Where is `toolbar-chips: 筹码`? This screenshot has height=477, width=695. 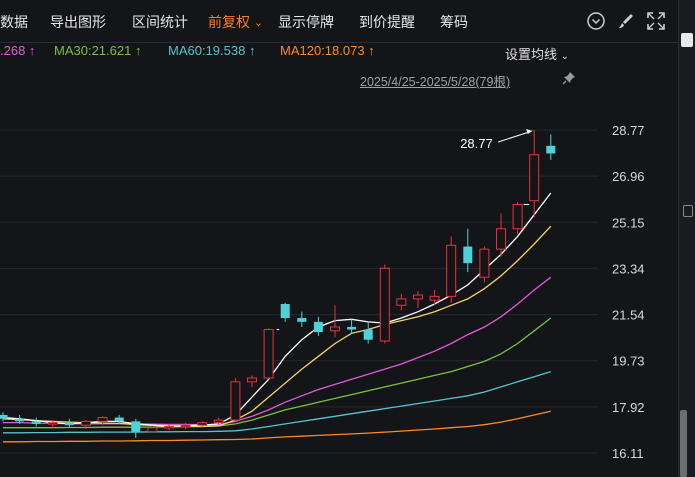 toolbar-chips: 筹码 is located at coordinates (454, 22).